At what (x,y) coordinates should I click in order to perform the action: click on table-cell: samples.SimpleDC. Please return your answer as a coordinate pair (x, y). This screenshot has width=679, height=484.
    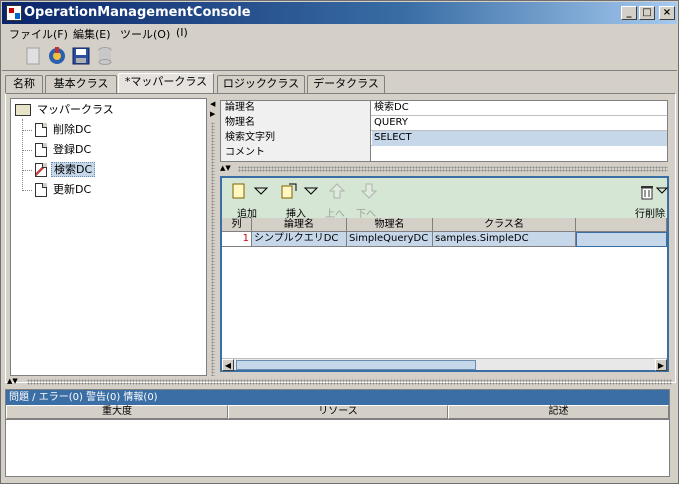
    Looking at the image, I should click on (504, 239).